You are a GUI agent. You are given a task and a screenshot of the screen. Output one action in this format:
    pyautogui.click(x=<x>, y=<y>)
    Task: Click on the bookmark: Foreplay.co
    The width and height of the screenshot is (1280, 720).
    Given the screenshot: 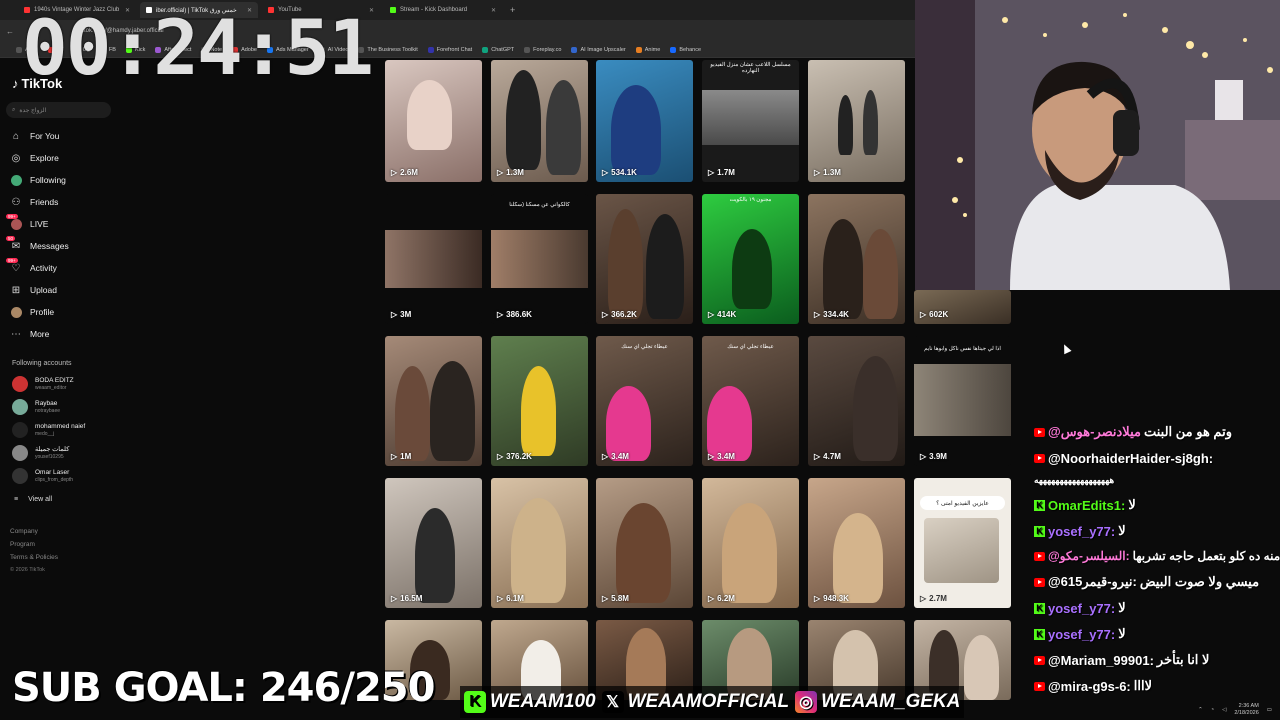 What is the action you would take?
    pyautogui.click(x=543, y=49)
    